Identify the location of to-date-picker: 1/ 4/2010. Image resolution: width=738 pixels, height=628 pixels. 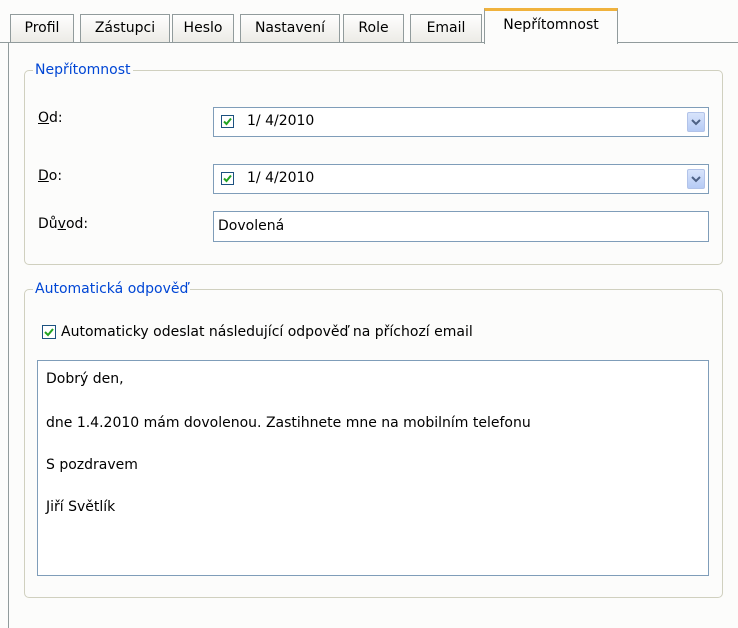
(461, 179).